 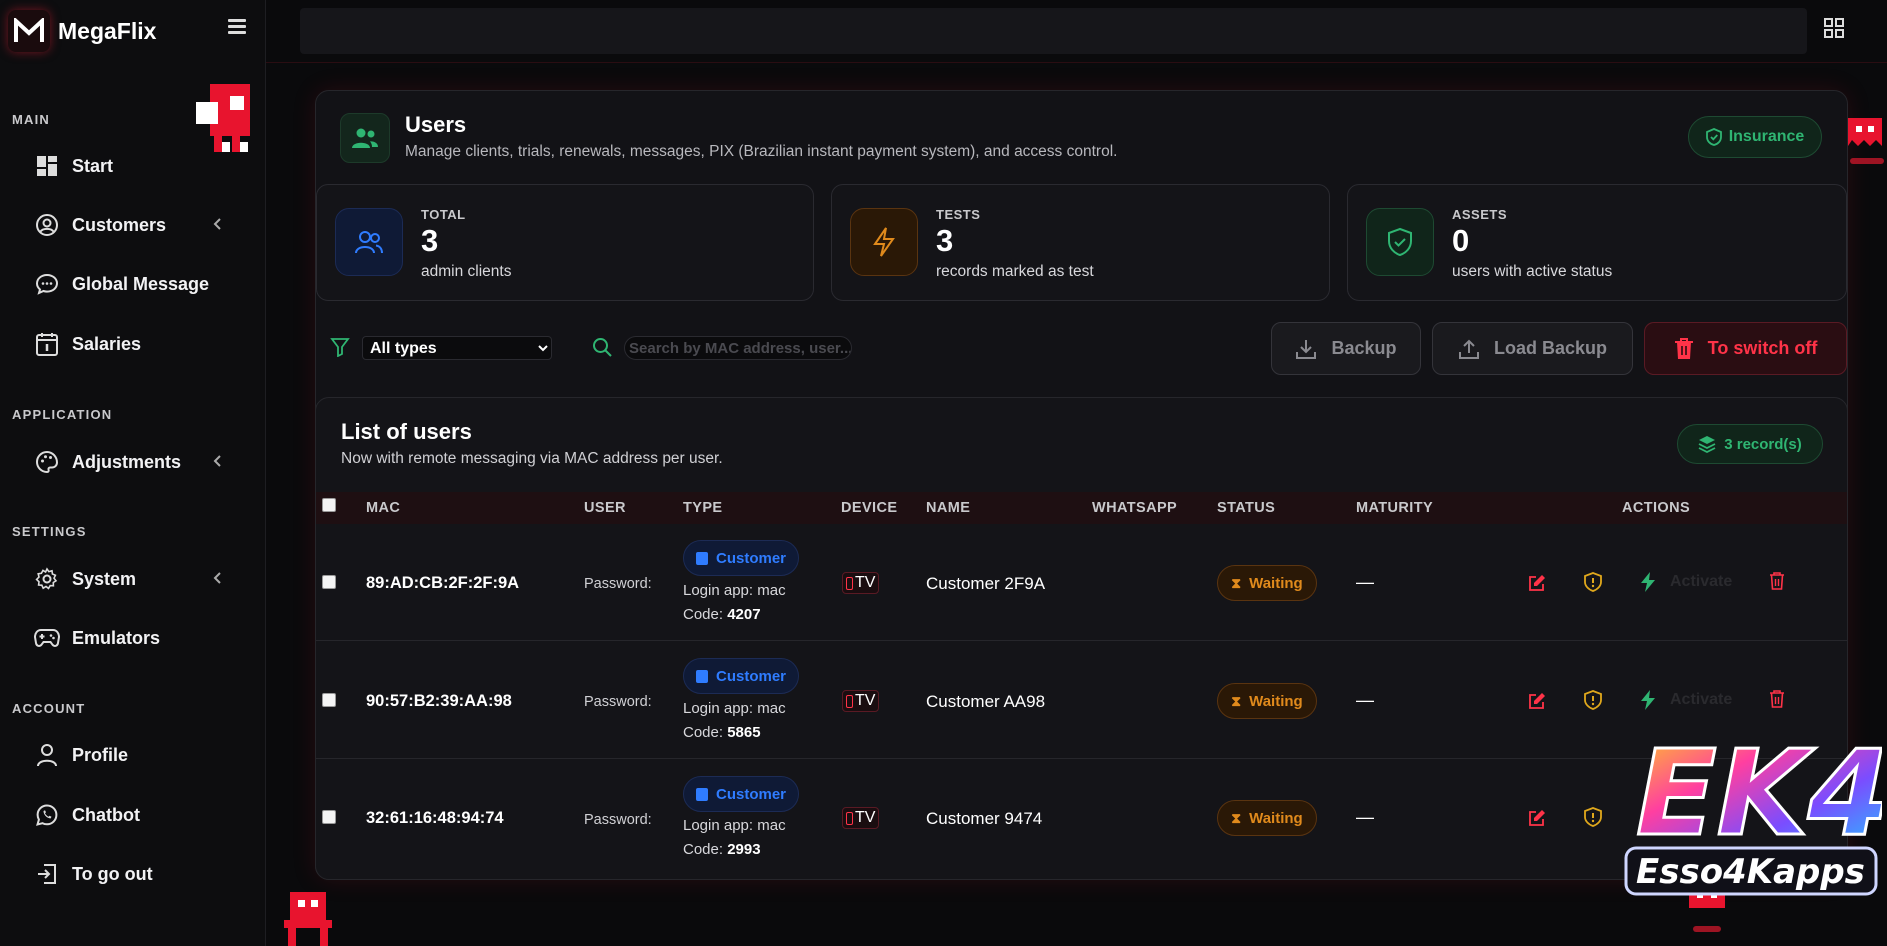 I want to click on user-password: Password:, so click(x=618, y=584).